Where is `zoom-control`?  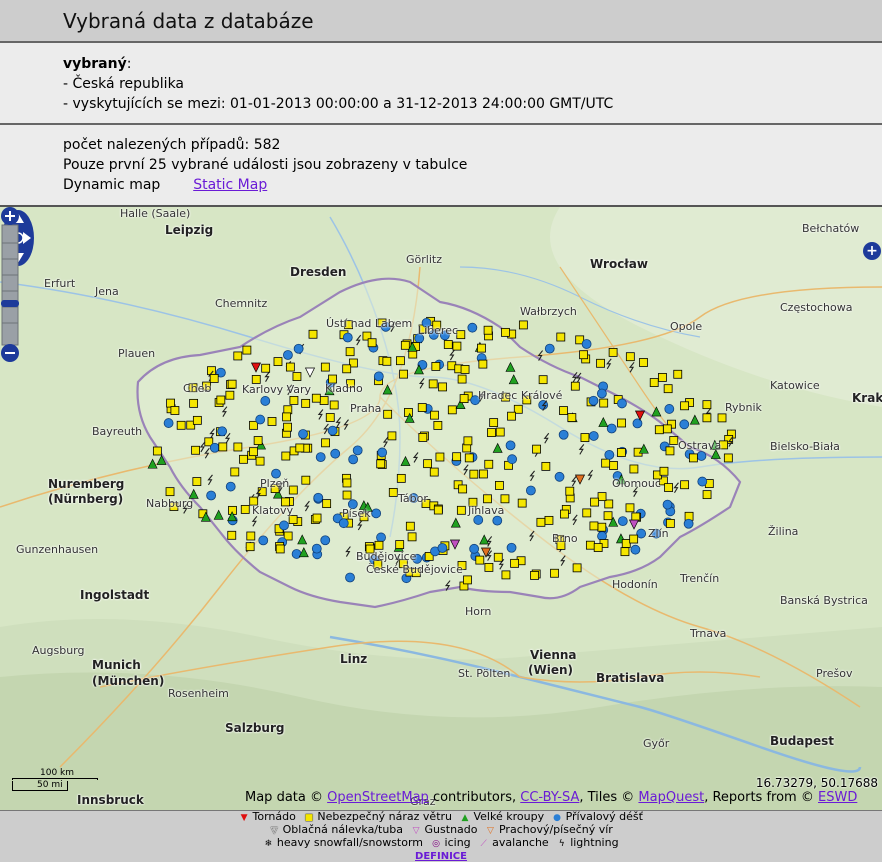 zoom-control is located at coordinates (10, 285).